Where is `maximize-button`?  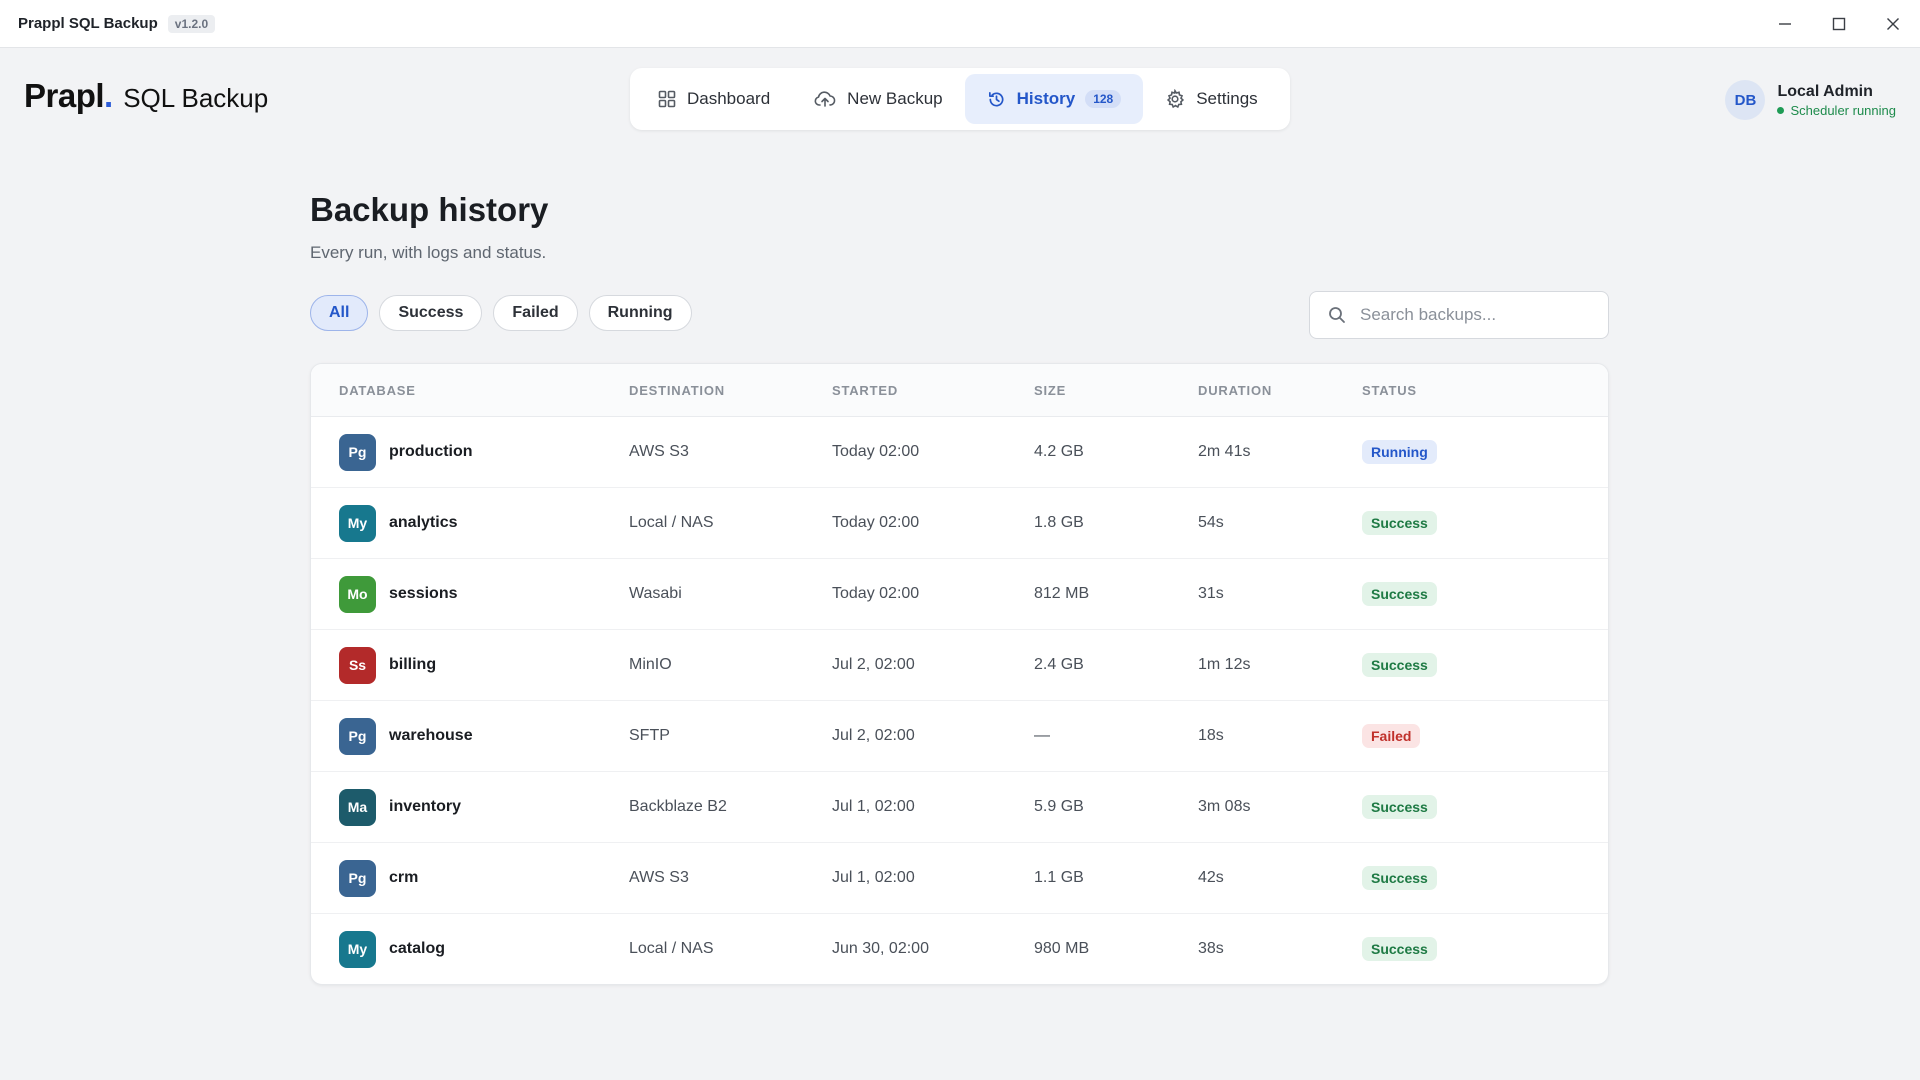 maximize-button is located at coordinates (1839, 23).